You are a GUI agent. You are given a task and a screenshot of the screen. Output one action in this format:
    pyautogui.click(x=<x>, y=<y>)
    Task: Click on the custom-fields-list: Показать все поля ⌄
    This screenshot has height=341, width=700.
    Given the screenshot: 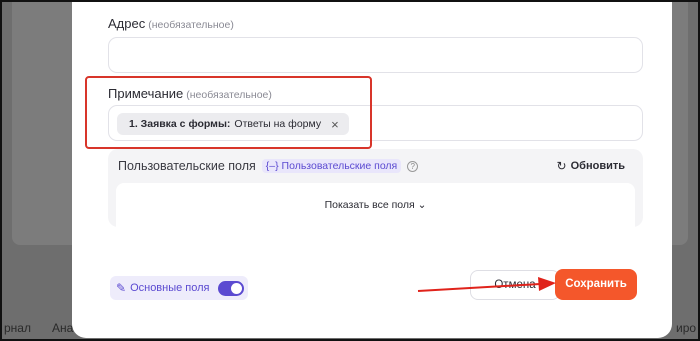 What is the action you would take?
    pyautogui.click(x=375, y=205)
    